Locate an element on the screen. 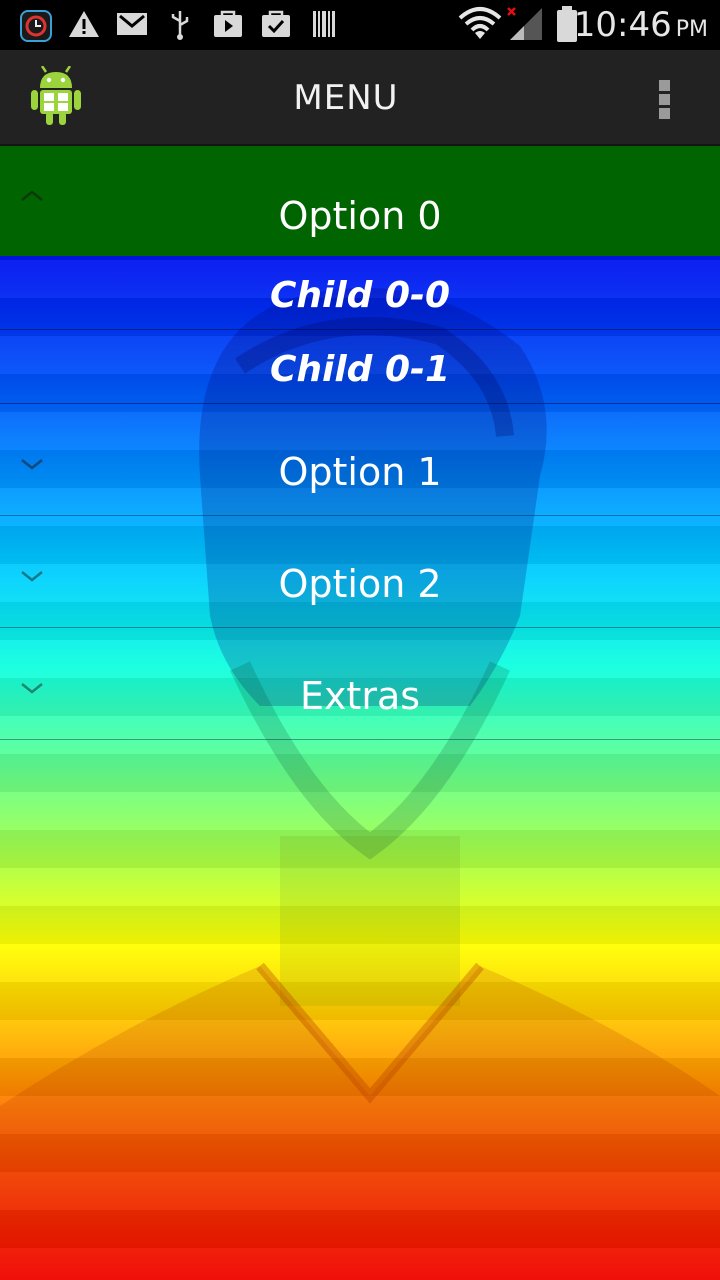 The width and height of the screenshot is (720, 1280). play-store-icon is located at coordinates (228, 23).